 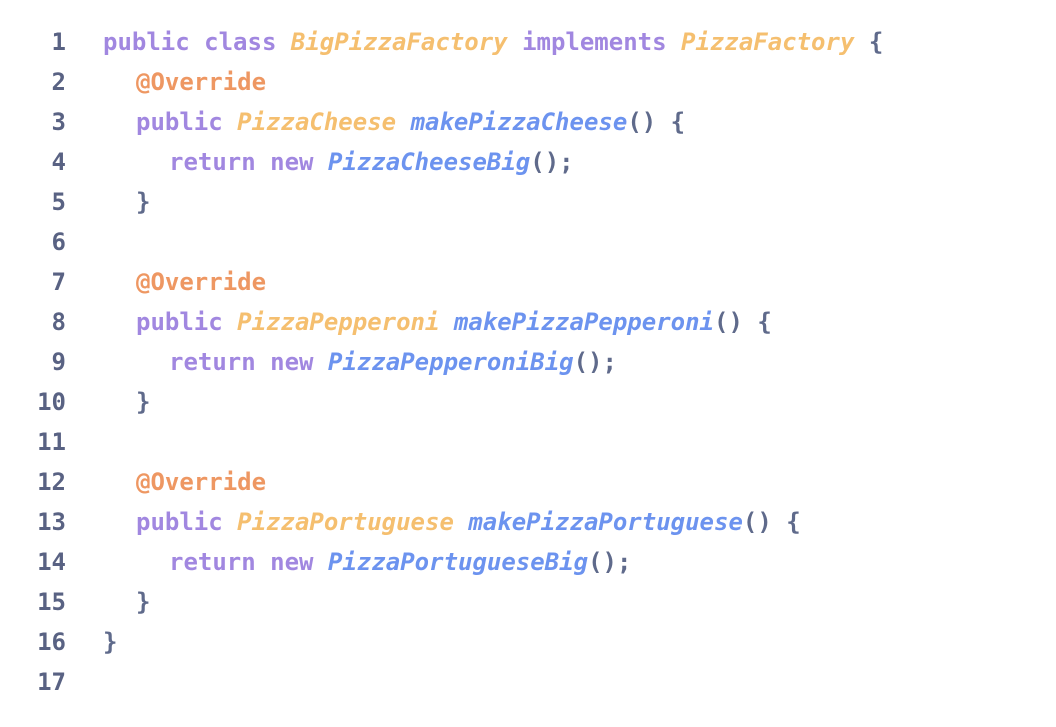 I want to click on code-text: return new PizzaPepperoniBig();, so click(x=360, y=362).